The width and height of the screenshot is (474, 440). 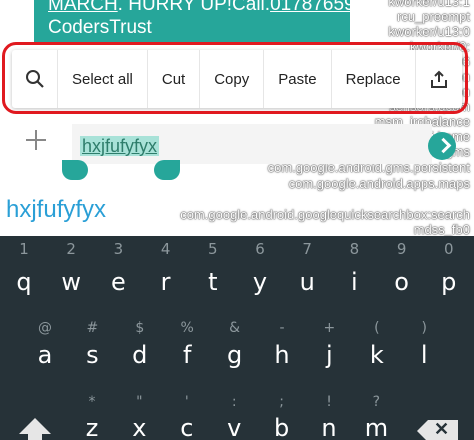 I want to click on key-d: d, so click(x=140, y=355).